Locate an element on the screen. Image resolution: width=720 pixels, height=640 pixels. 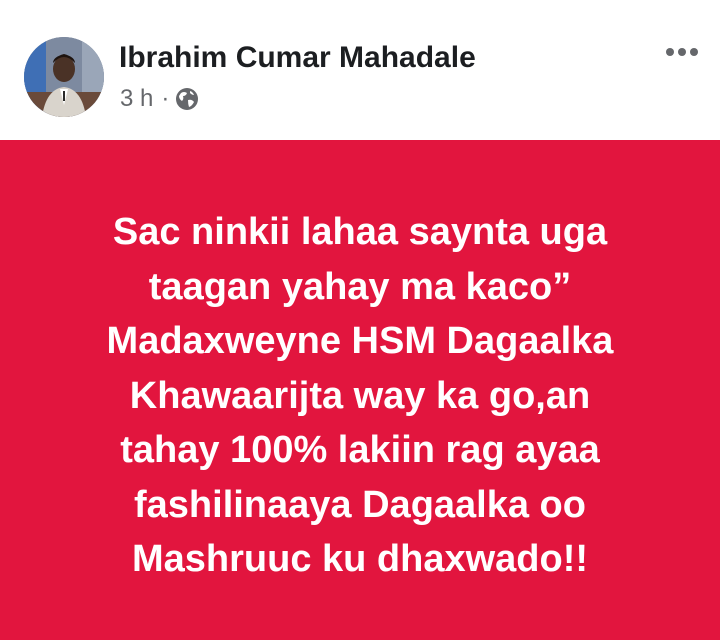
post-text-line: taagan yahay ma kaco” is located at coordinates (360, 286).